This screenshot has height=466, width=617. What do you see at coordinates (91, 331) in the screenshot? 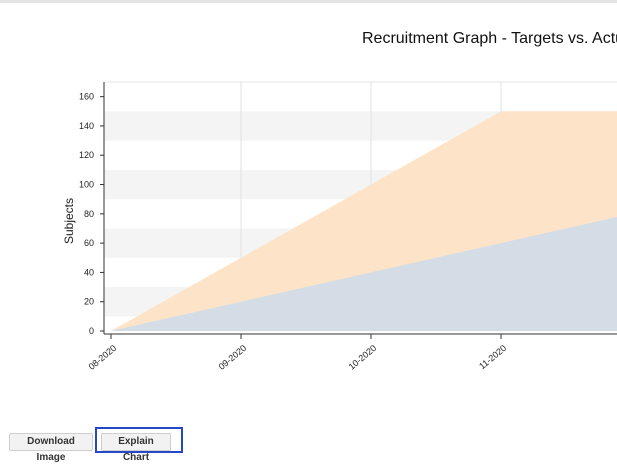
I see `y-tick-label: 0` at bounding box center [91, 331].